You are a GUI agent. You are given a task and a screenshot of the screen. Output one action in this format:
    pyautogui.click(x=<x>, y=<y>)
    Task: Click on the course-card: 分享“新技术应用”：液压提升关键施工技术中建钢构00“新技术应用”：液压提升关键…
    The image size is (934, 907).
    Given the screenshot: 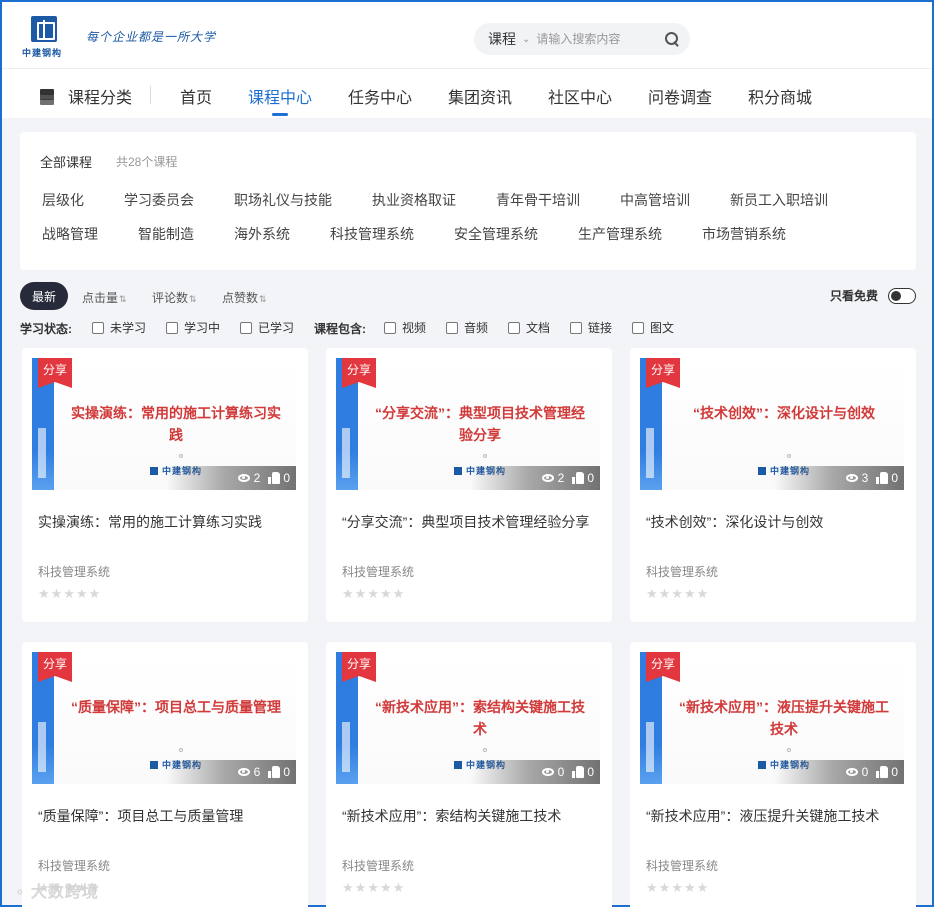 What is the action you would take?
    pyautogui.click(x=773, y=774)
    